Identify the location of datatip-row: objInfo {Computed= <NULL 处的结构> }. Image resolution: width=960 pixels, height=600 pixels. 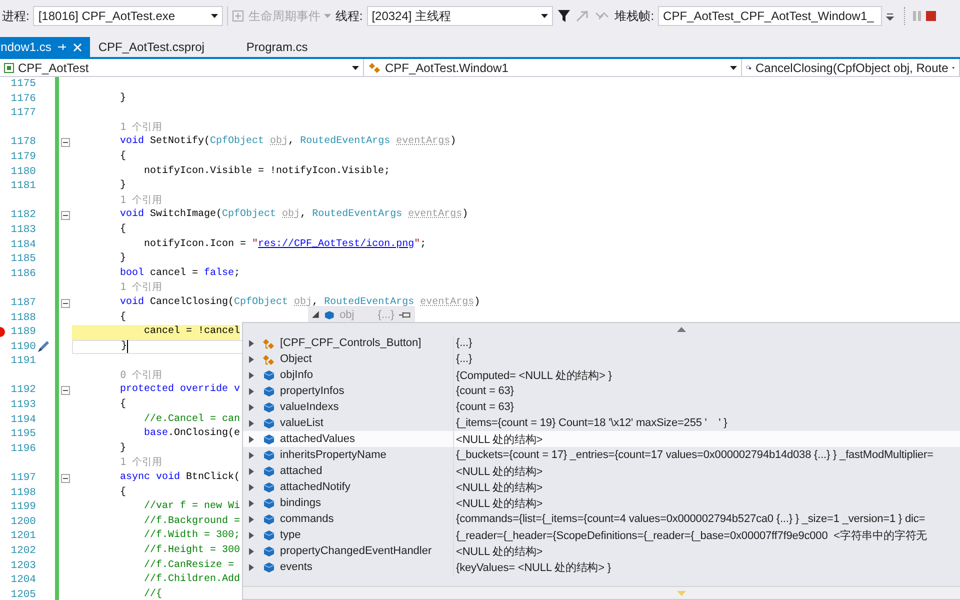
(601, 375).